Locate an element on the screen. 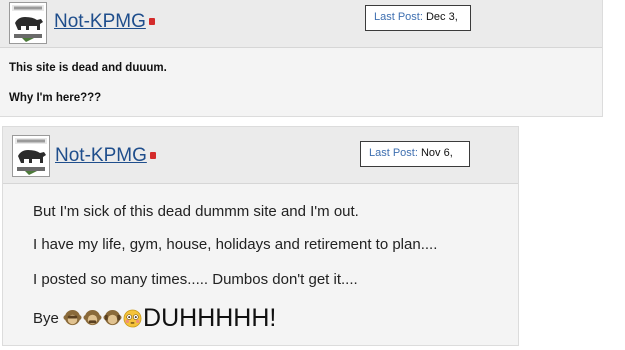  post-1-line-1: This site is dead and duuum. is located at coordinates (88, 68).